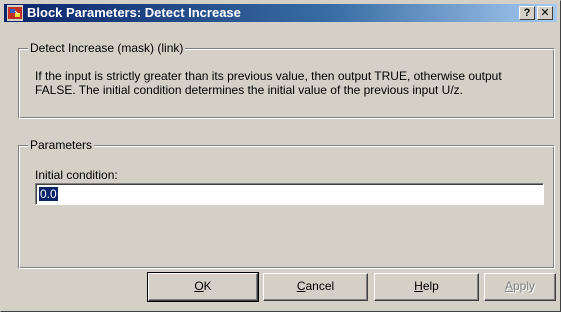 This screenshot has height=312, width=561. What do you see at coordinates (430, 286) in the screenshot?
I see `help-label-rest: elp` at bounding box center [430, 286].